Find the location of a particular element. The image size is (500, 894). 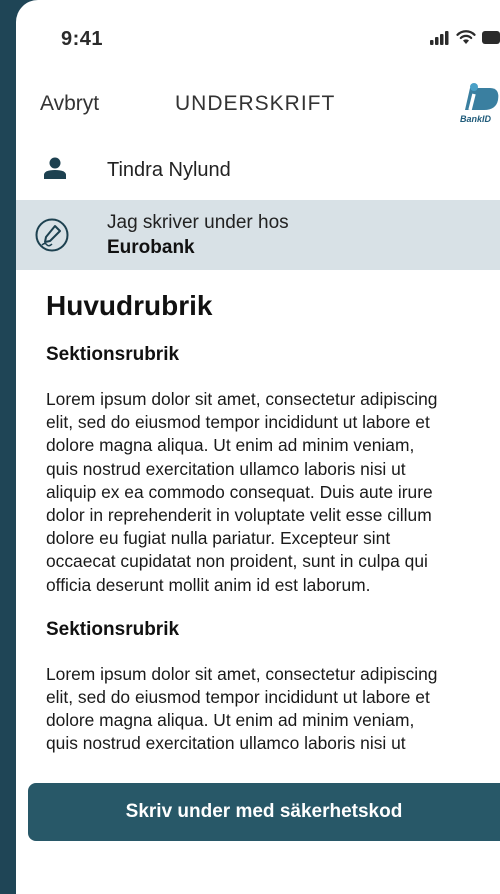

status-bar: 9:41 is located at coordinates (258, 30).